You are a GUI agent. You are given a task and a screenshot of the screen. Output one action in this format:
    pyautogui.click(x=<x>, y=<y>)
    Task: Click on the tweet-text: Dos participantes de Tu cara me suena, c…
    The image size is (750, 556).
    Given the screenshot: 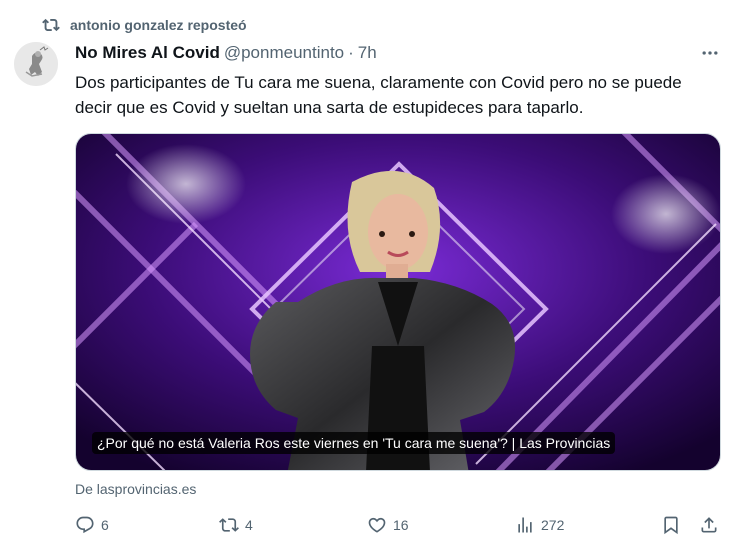 What is the action you would take?
    pyautogui.click(x=378, y=95)
    